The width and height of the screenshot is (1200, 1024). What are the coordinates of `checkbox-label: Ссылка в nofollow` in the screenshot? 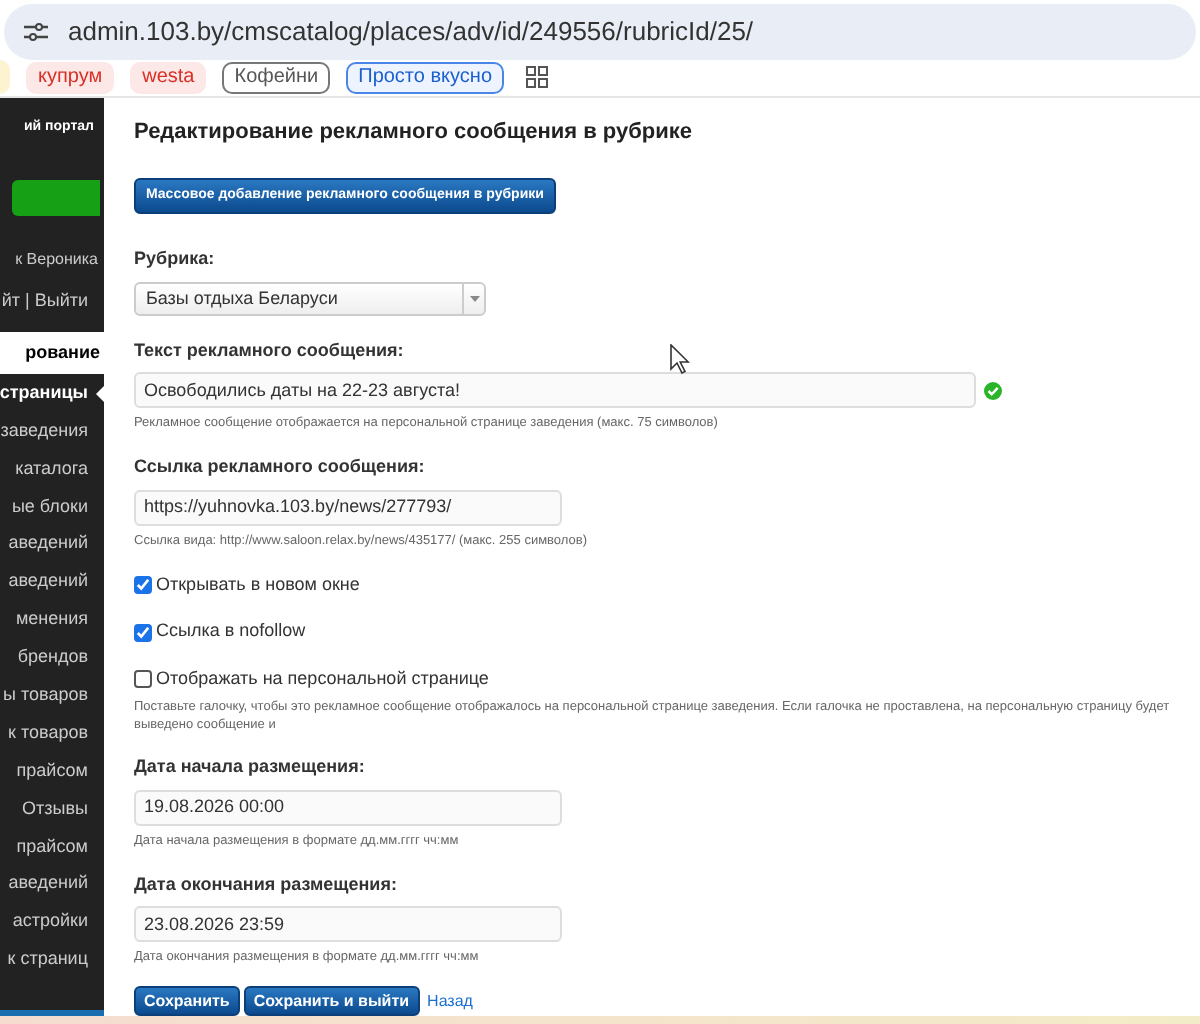 It's located at (231, 631).